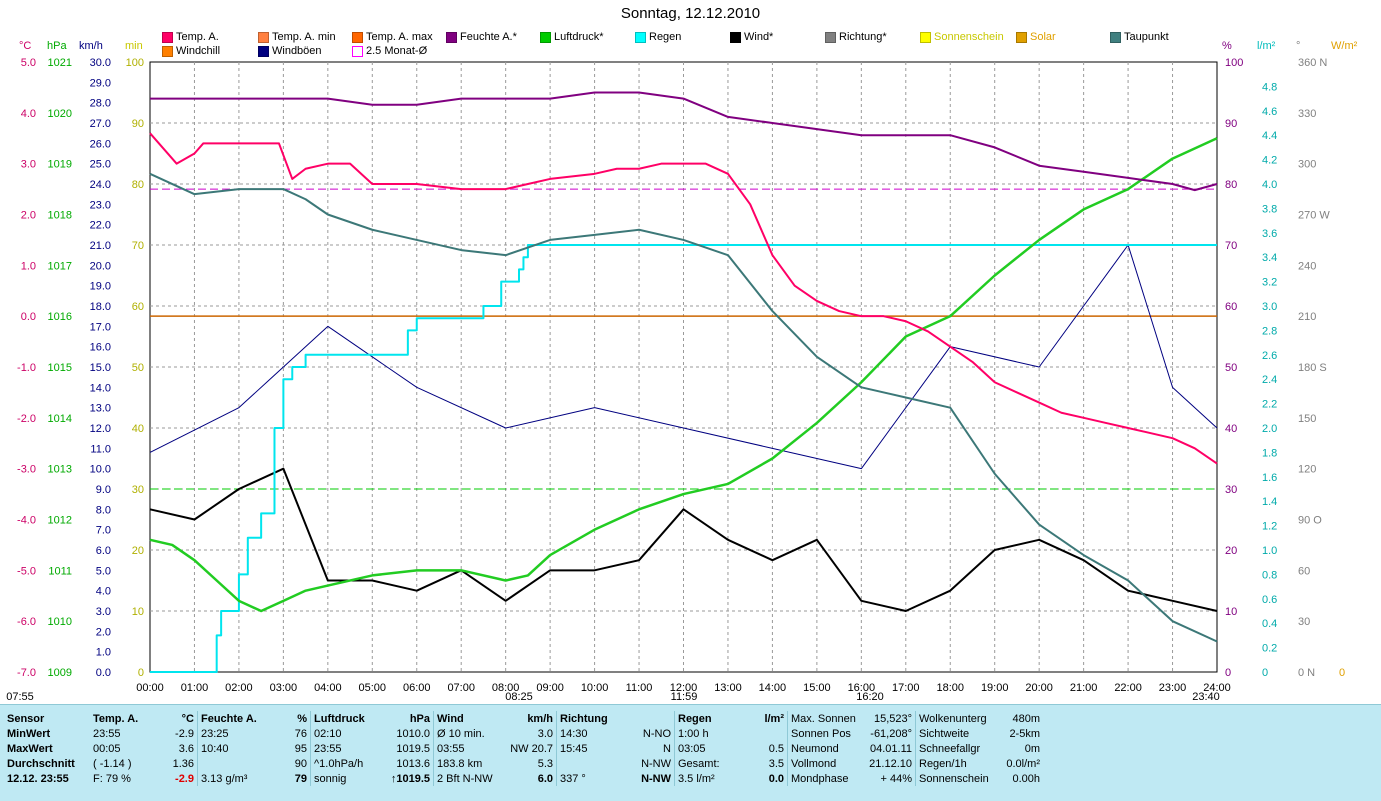 This screenshot has width=1381, height=801. I want to click on temp-tick-label: -2.0, so click(26, 419).